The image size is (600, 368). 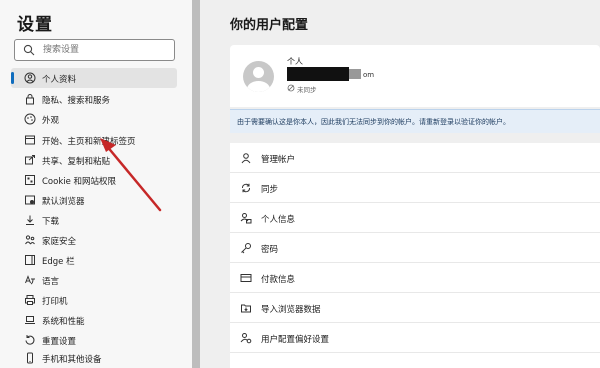 I want to click on profile-email-suffix: om, so click(x=369, y=75).